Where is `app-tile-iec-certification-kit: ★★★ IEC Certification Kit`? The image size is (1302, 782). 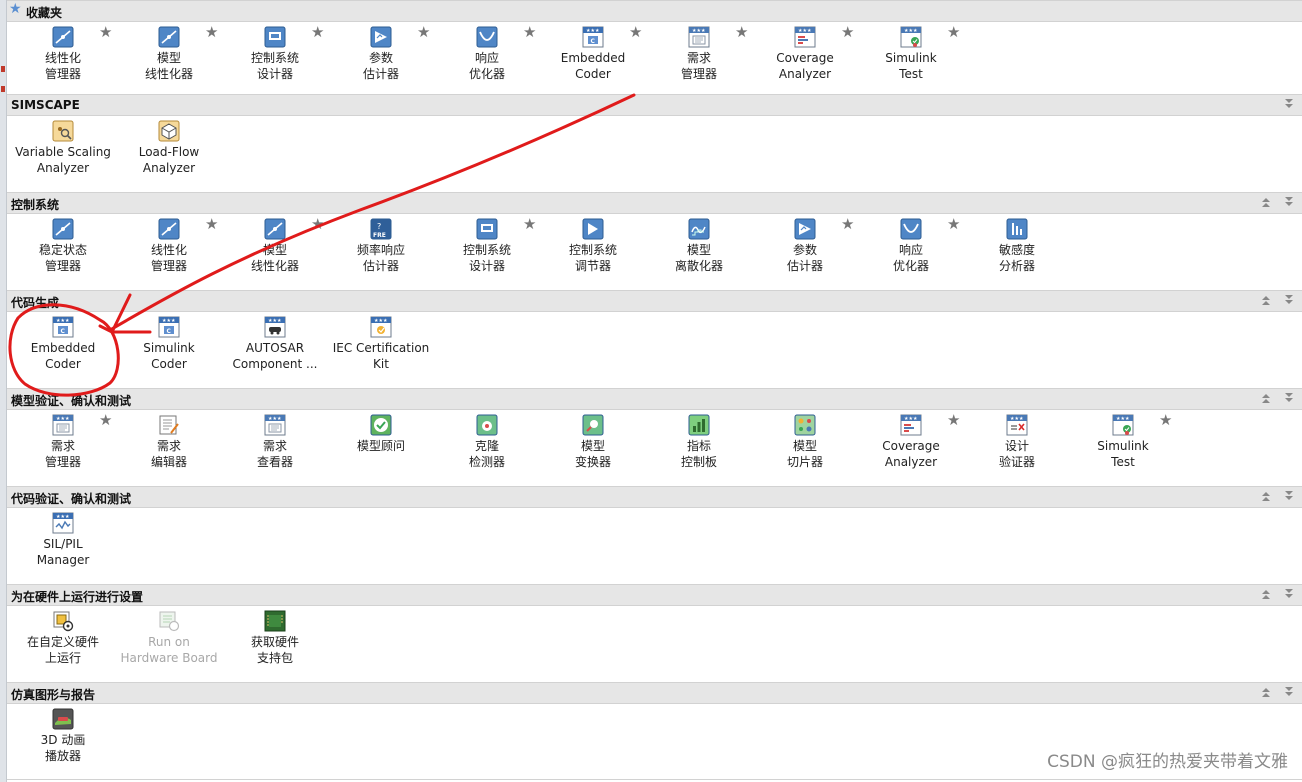
app-tile-iec-certification-kit: ★★★ IEC Certification Kit is located at coordinates (381, 348).